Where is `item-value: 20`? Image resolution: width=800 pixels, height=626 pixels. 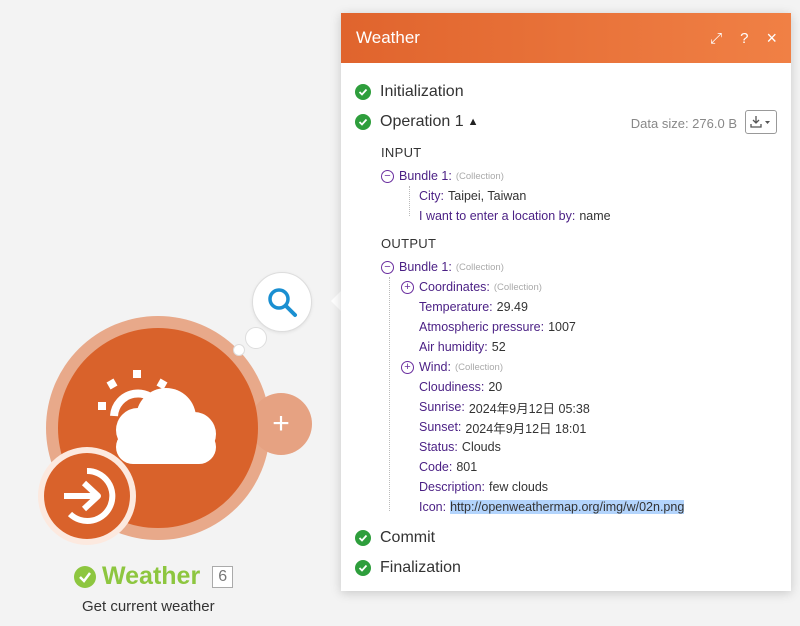 item-value: 20 is located at coordinates (495, 387).